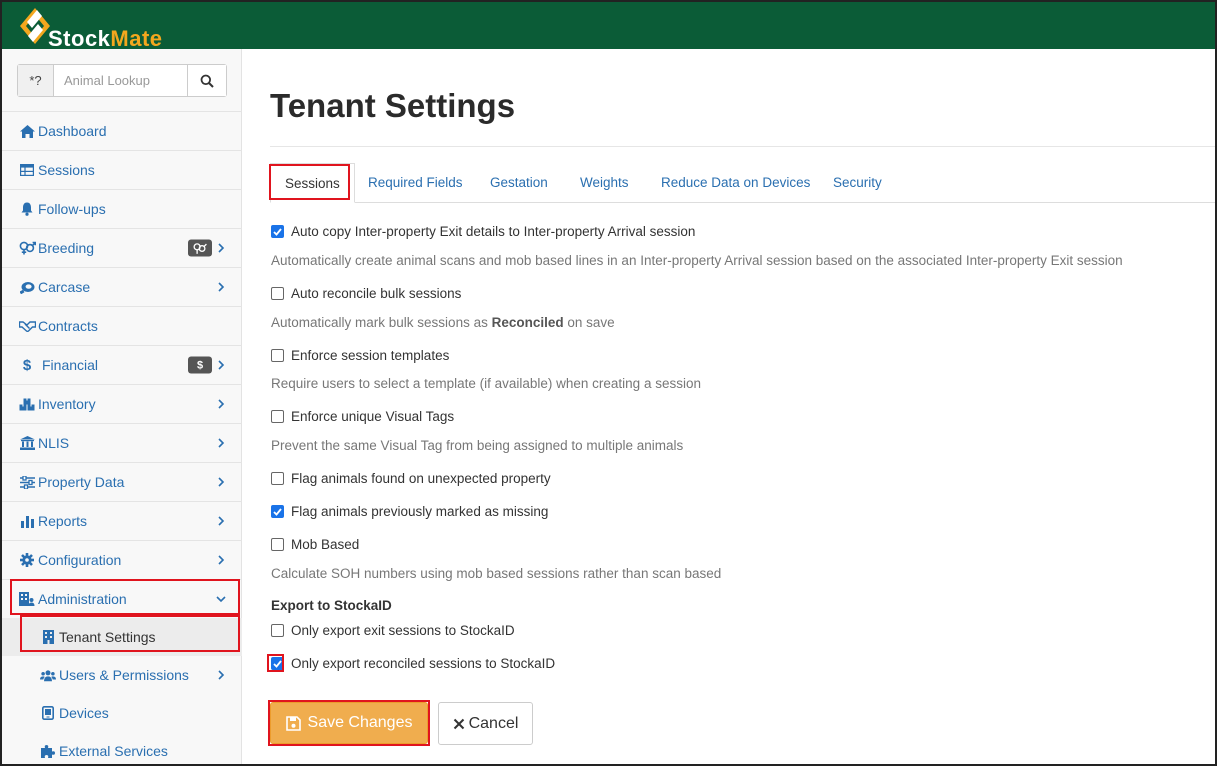 Image resolution: width=1217 pixels, height=766 pixels. Describe the element at coordinates (458, 723) in the screenshot. I see `close-icon` at that location.